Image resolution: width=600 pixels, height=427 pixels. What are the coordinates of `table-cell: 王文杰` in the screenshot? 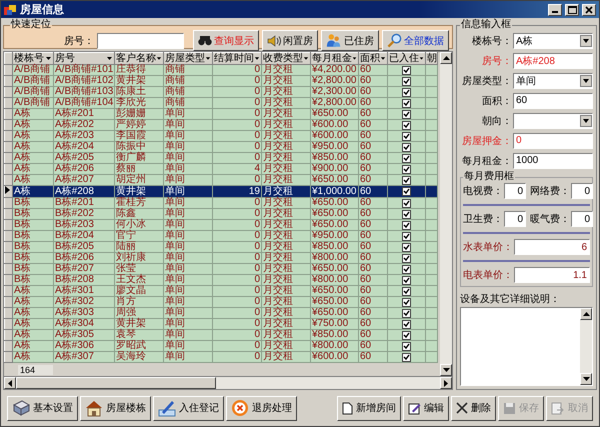 It's located at (139, 280).